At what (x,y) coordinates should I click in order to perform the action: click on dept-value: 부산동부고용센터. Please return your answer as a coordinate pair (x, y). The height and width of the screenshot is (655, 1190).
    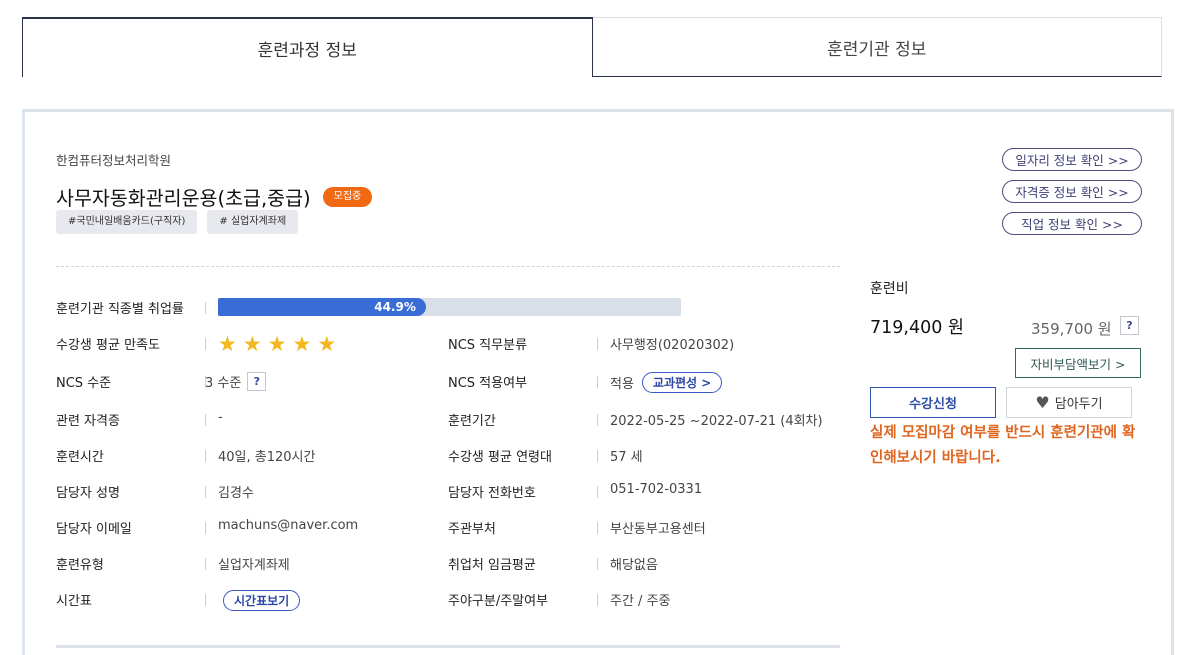
    Looking at the image, I should click on (658, 529).